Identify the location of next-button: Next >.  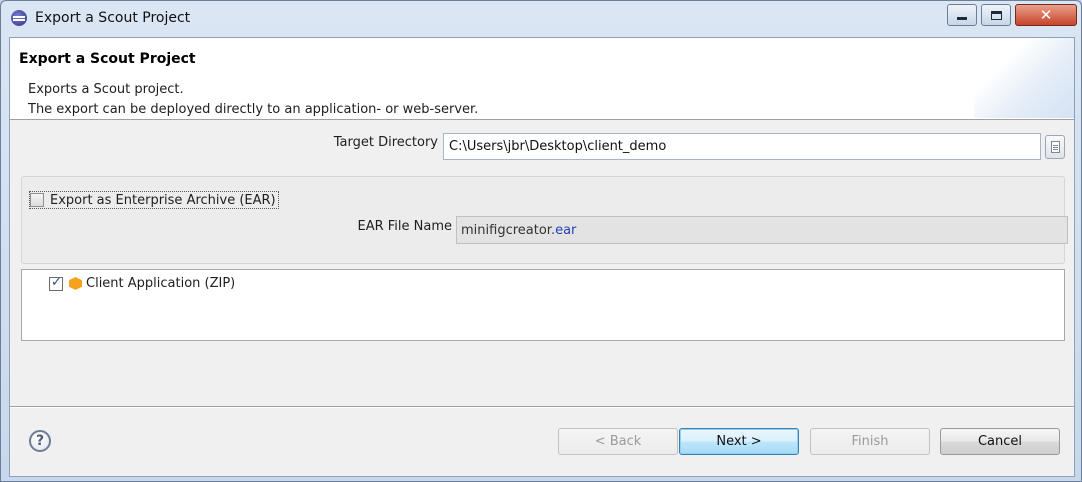
(739, 441).